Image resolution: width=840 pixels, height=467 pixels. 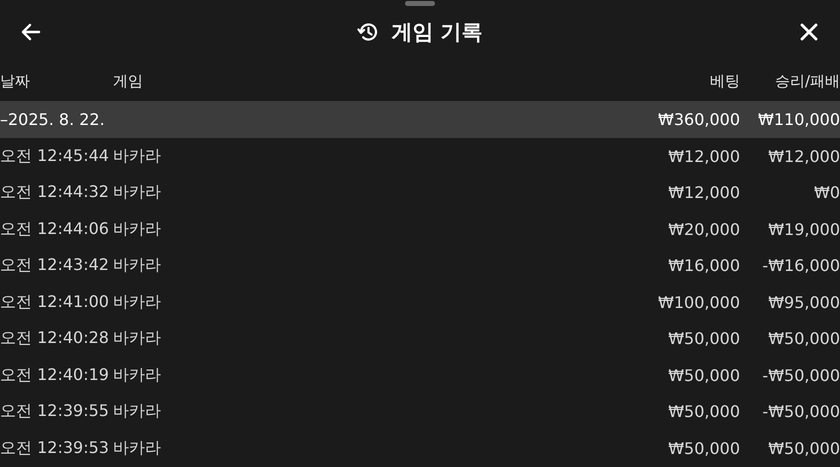 What do you see at coordinates (368, 32) in the screenshot?
I see `history-icon` at bounding box center [368, 32].